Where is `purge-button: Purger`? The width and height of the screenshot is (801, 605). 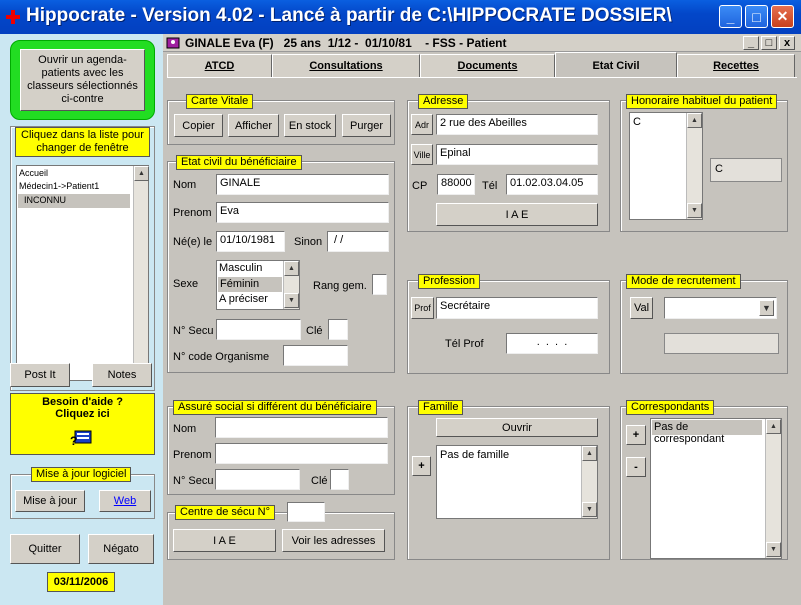
purge-button: Purger is located at coordinates (366, 125).